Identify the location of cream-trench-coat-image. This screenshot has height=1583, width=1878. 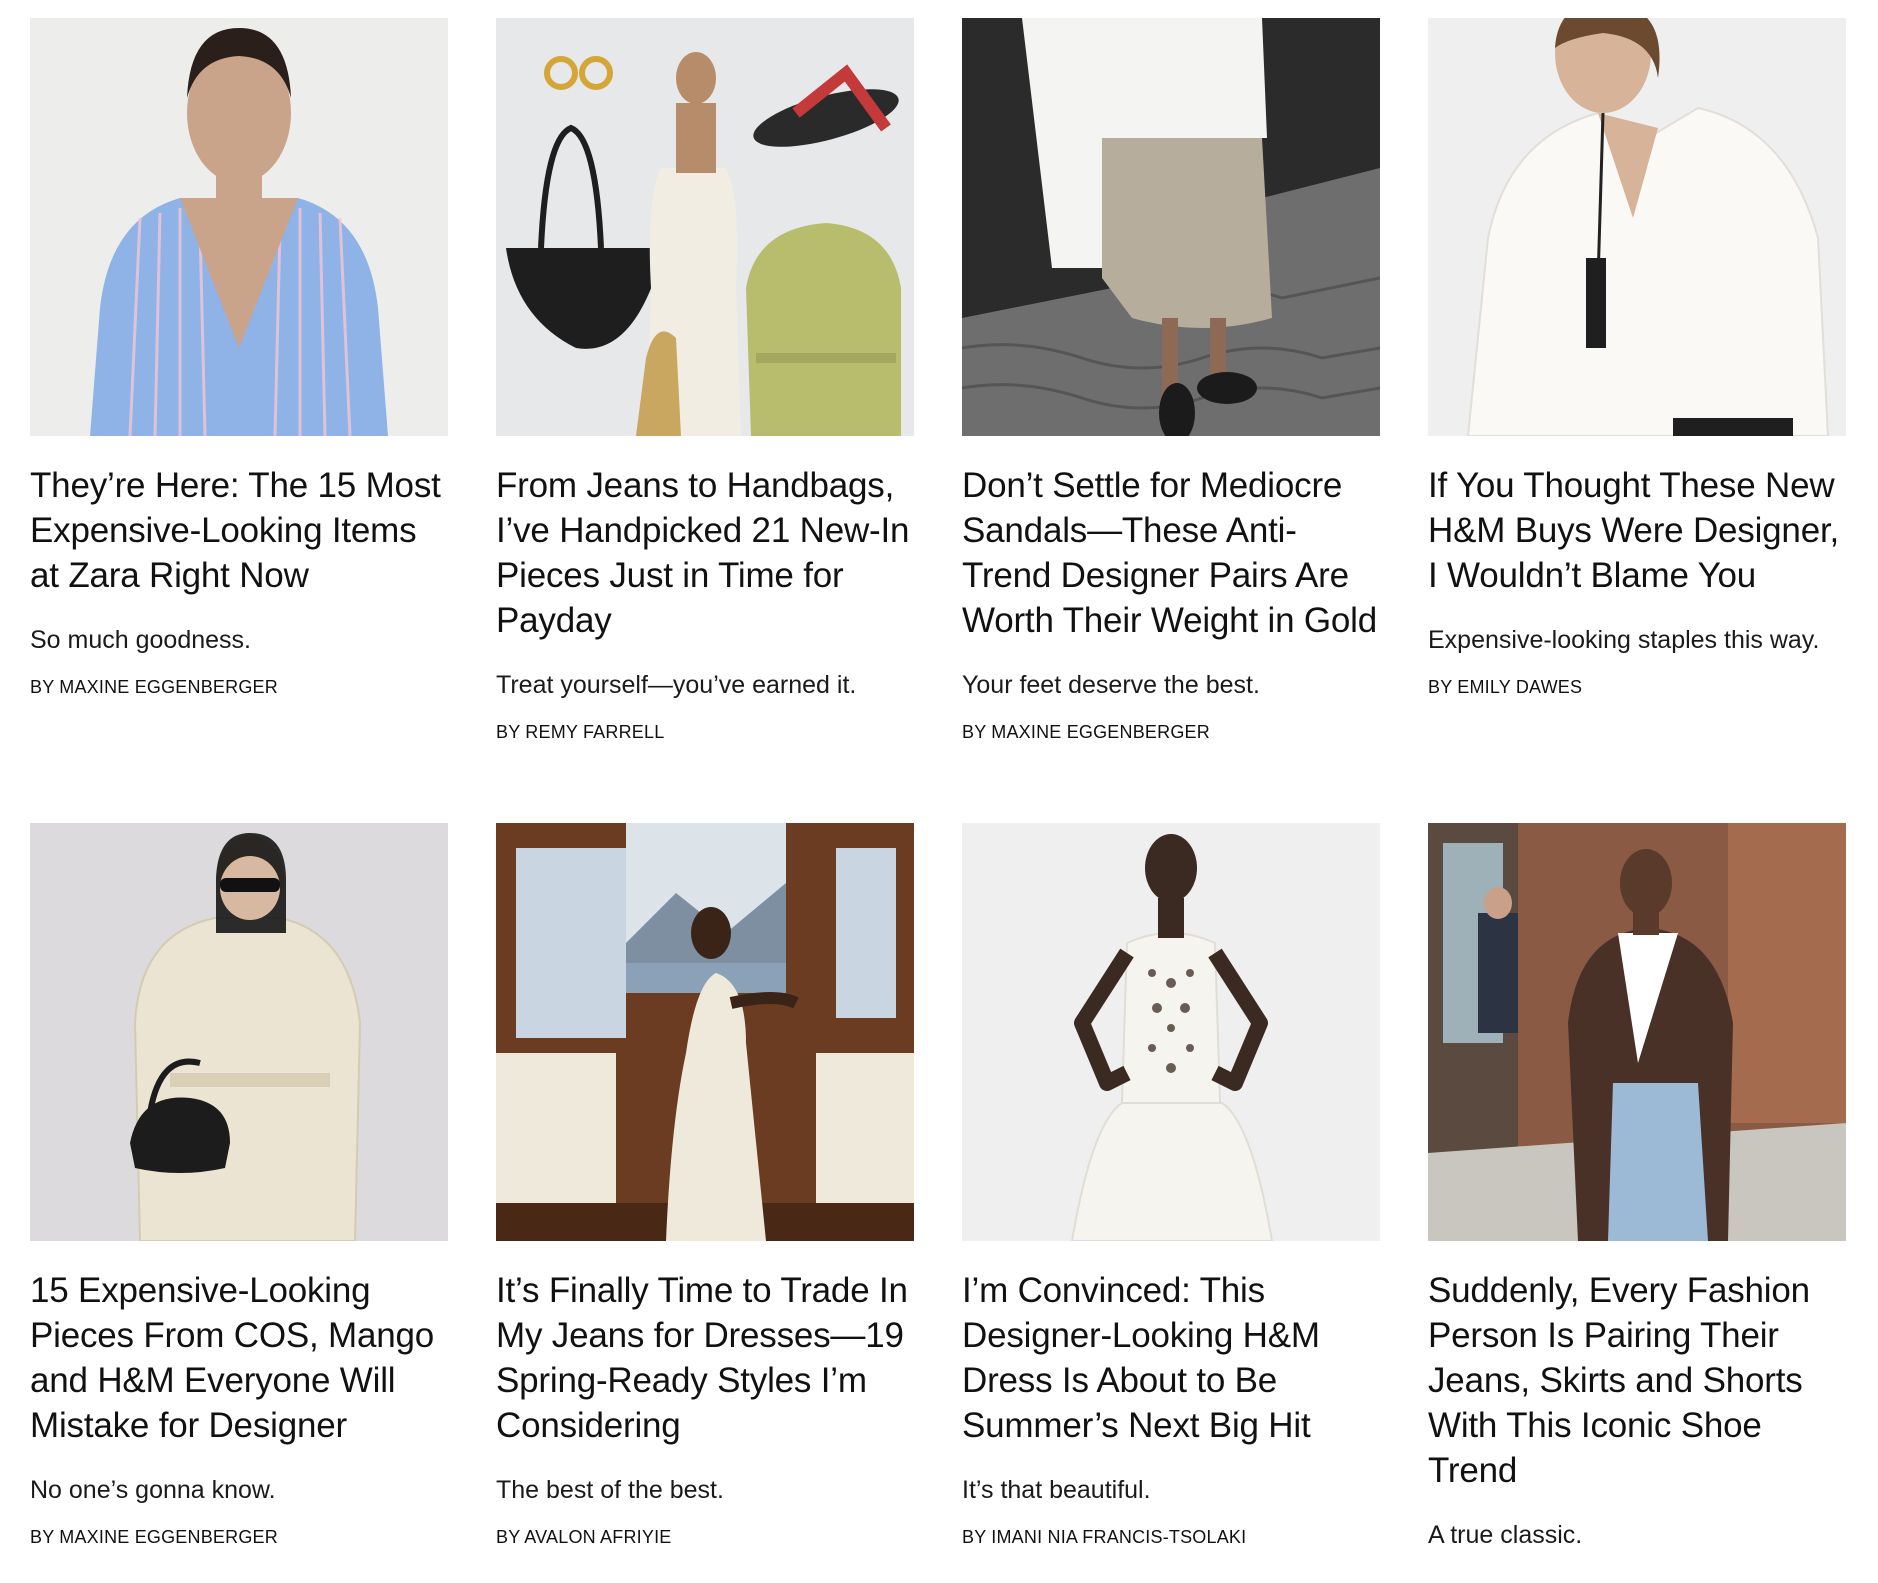
(239, 1032).